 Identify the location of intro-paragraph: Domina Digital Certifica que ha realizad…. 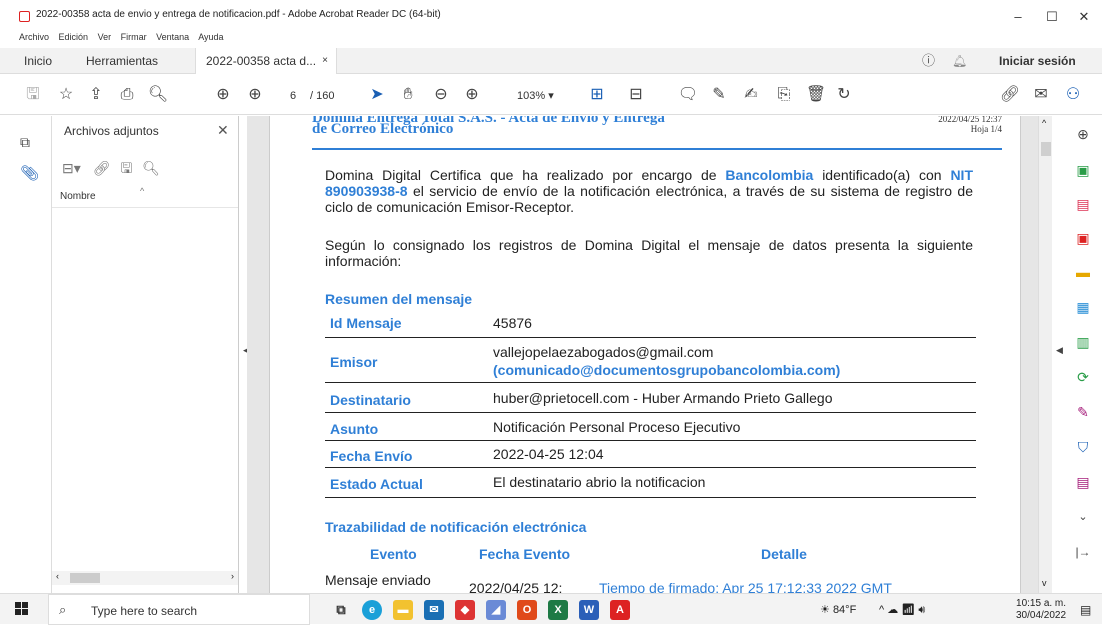
(649, 191).